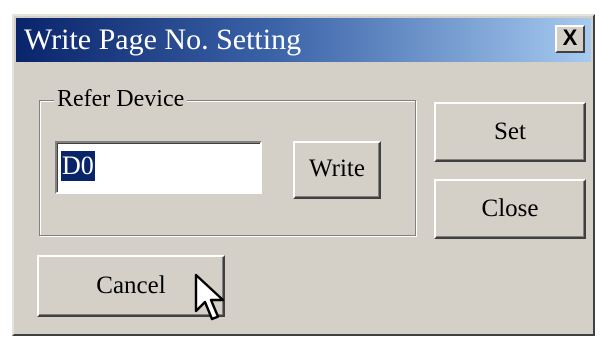 This screenshot has width=600, height=338. What do you see at coordinates (303, 40) in the screenshot?
I see `title-bar: Write Page No. Setting X` at bounding box center [303, 40].